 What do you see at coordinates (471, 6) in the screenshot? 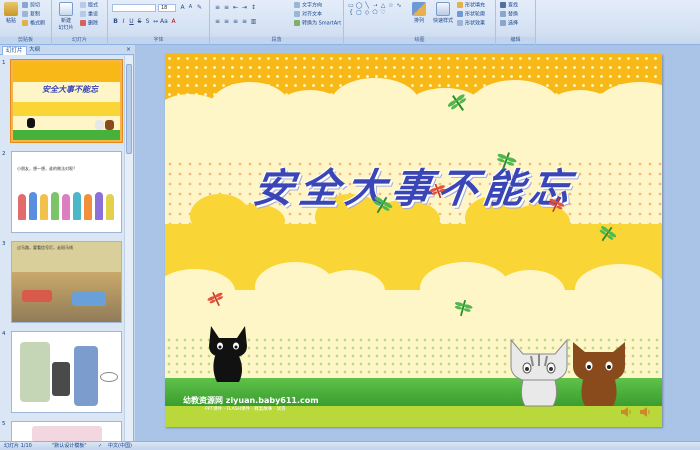
I see `shape-fill-button: 形状填充` at bounding box center [471, 6].